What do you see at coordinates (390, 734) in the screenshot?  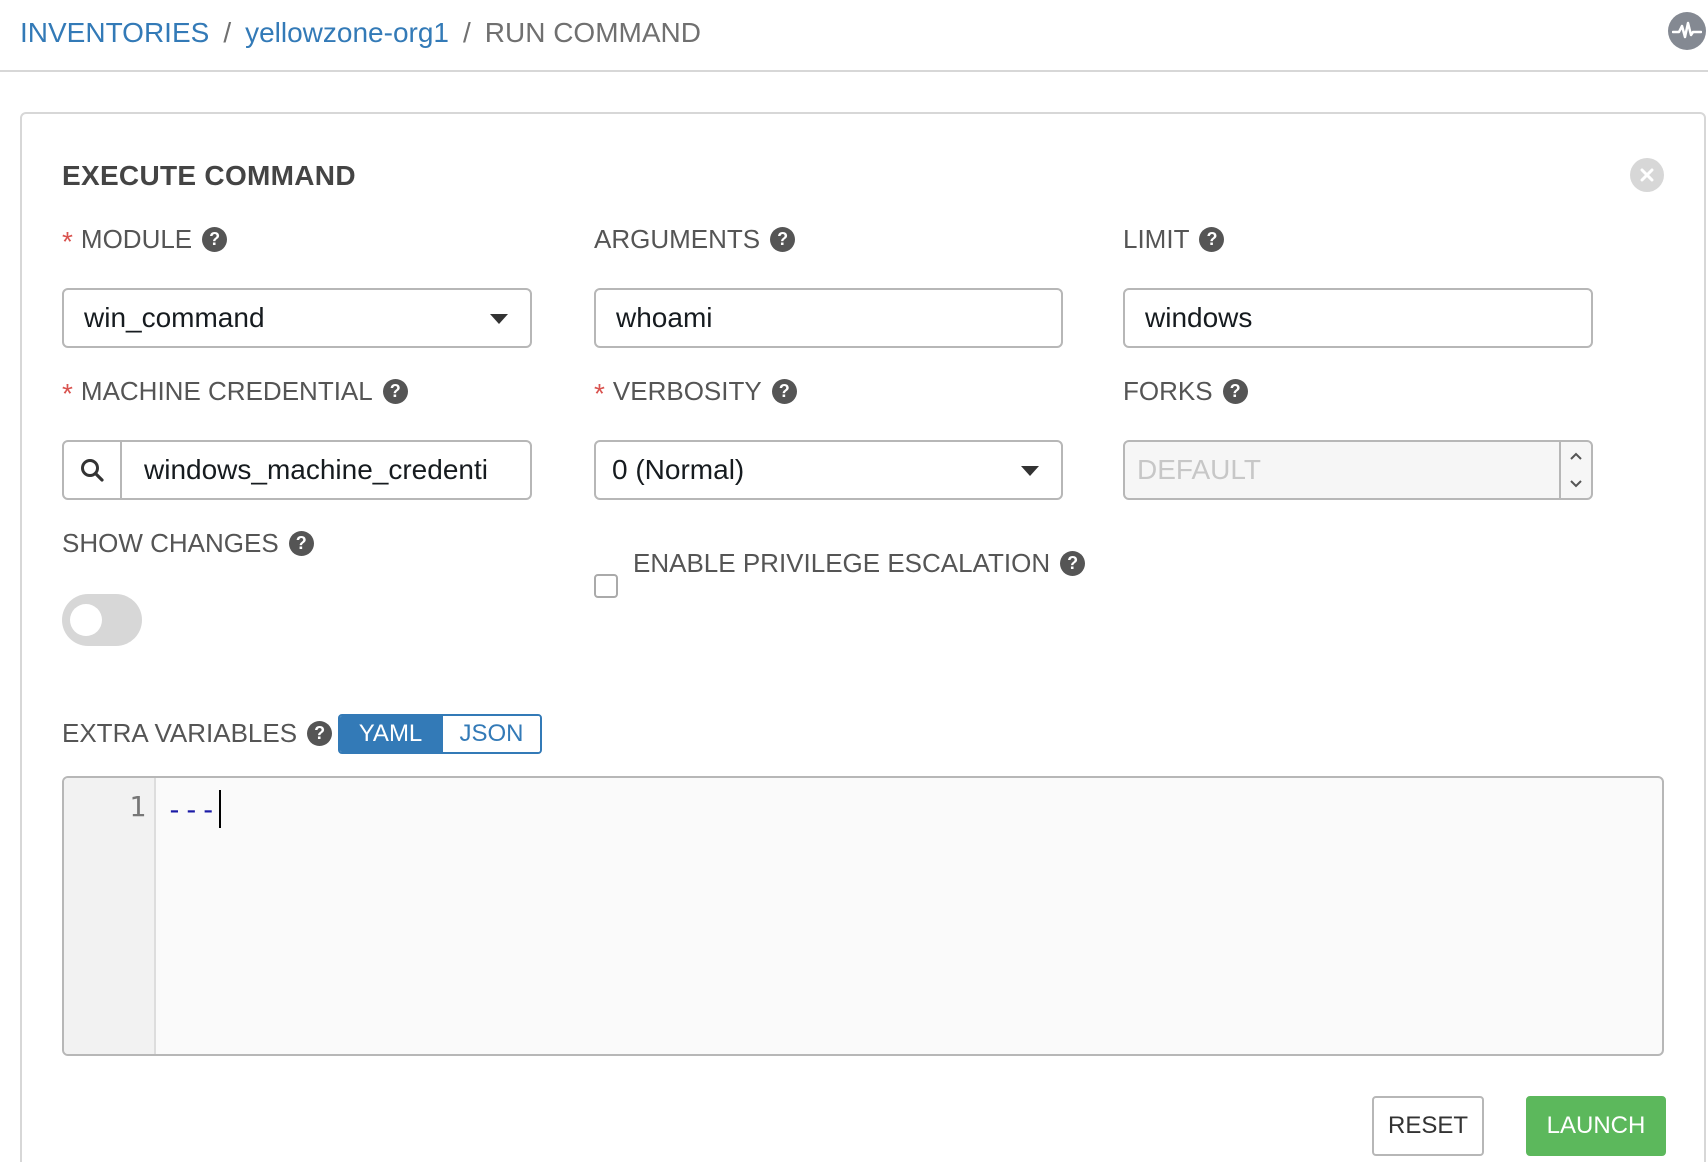 I see `yaml-button: YAML` at bounding box center [390, 734].